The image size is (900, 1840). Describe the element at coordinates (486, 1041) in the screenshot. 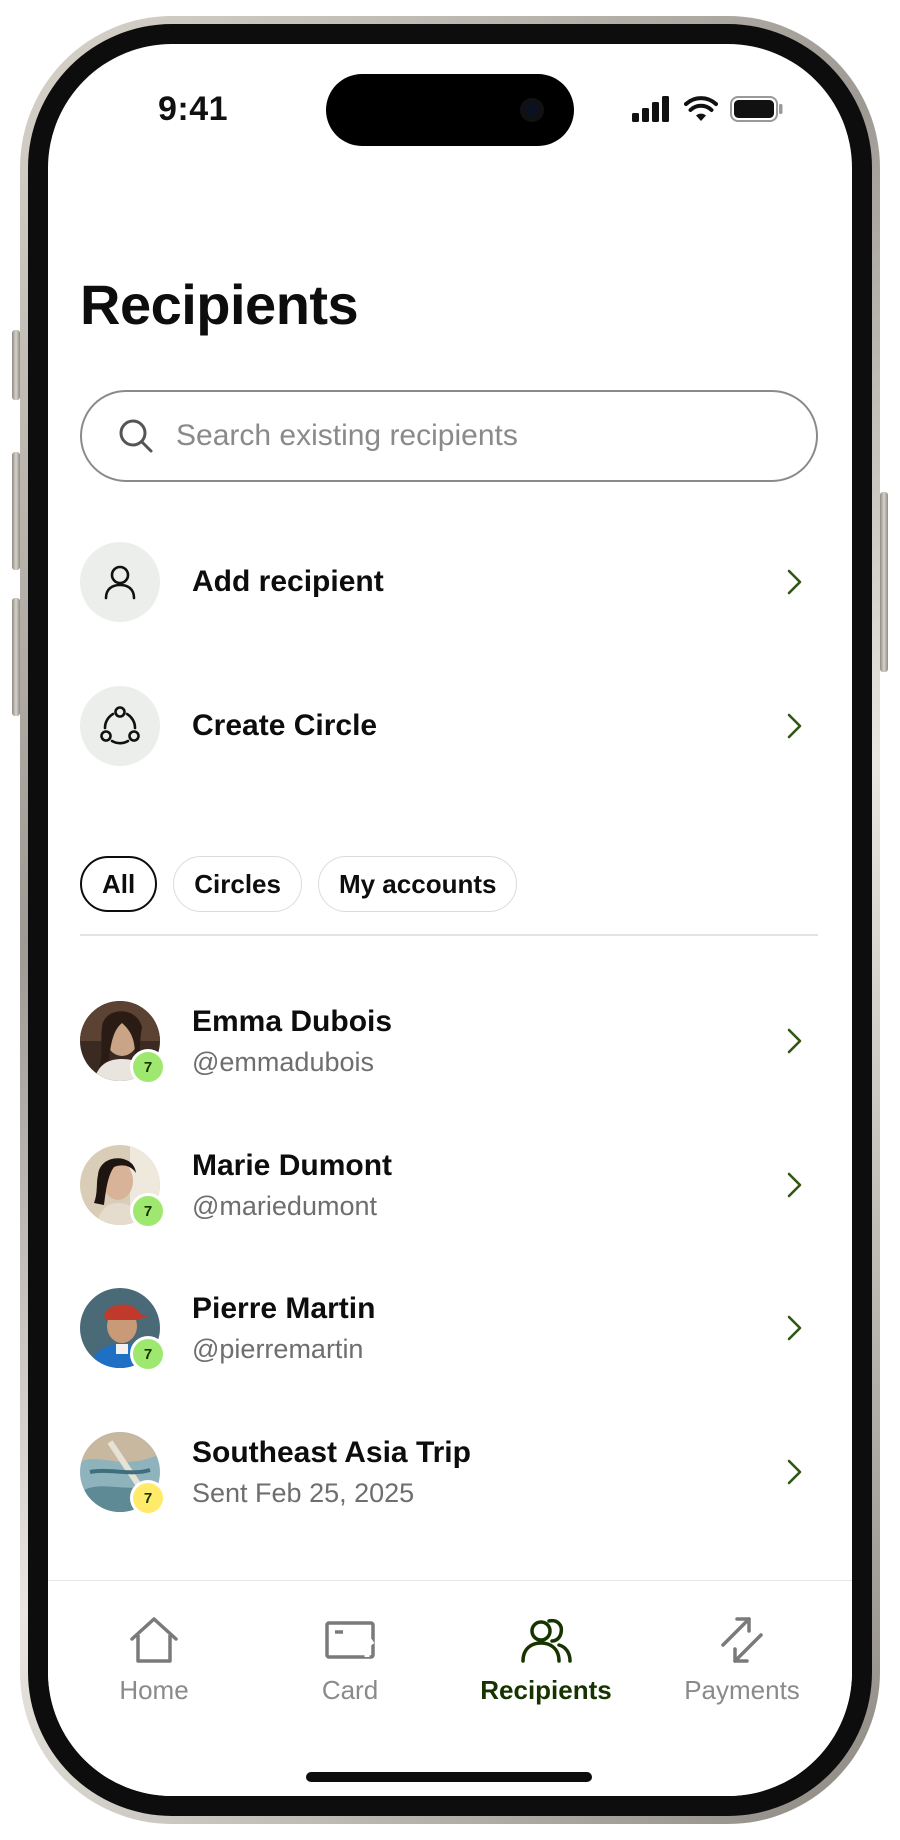

I see `recipient-text: Emma Dubois @emmadubois` at that location.